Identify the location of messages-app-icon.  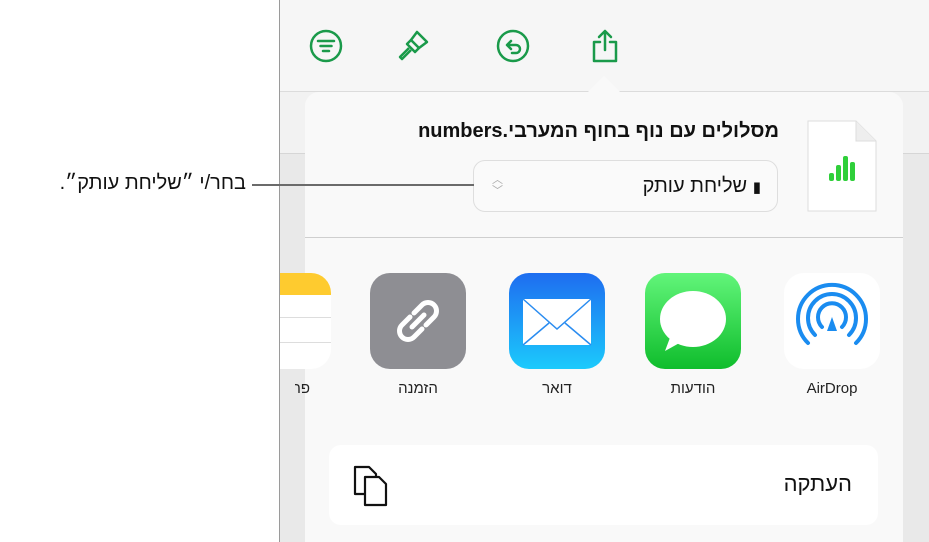
(693, 321).